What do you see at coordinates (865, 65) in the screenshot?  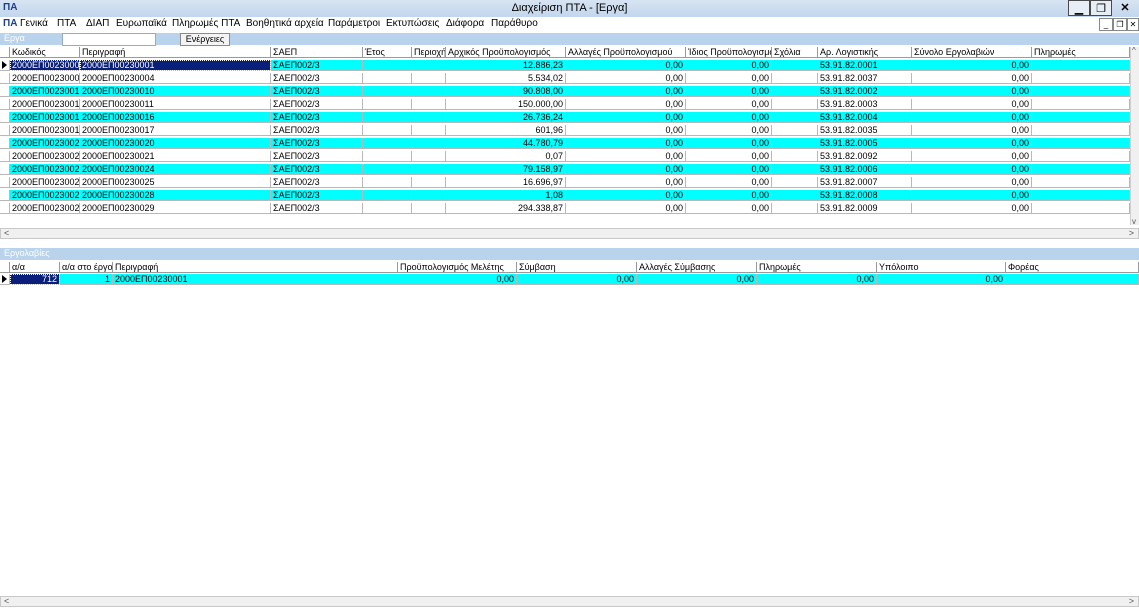 I see `erga-cell: 53.91.82.0001` at bounding box center [865, 65].